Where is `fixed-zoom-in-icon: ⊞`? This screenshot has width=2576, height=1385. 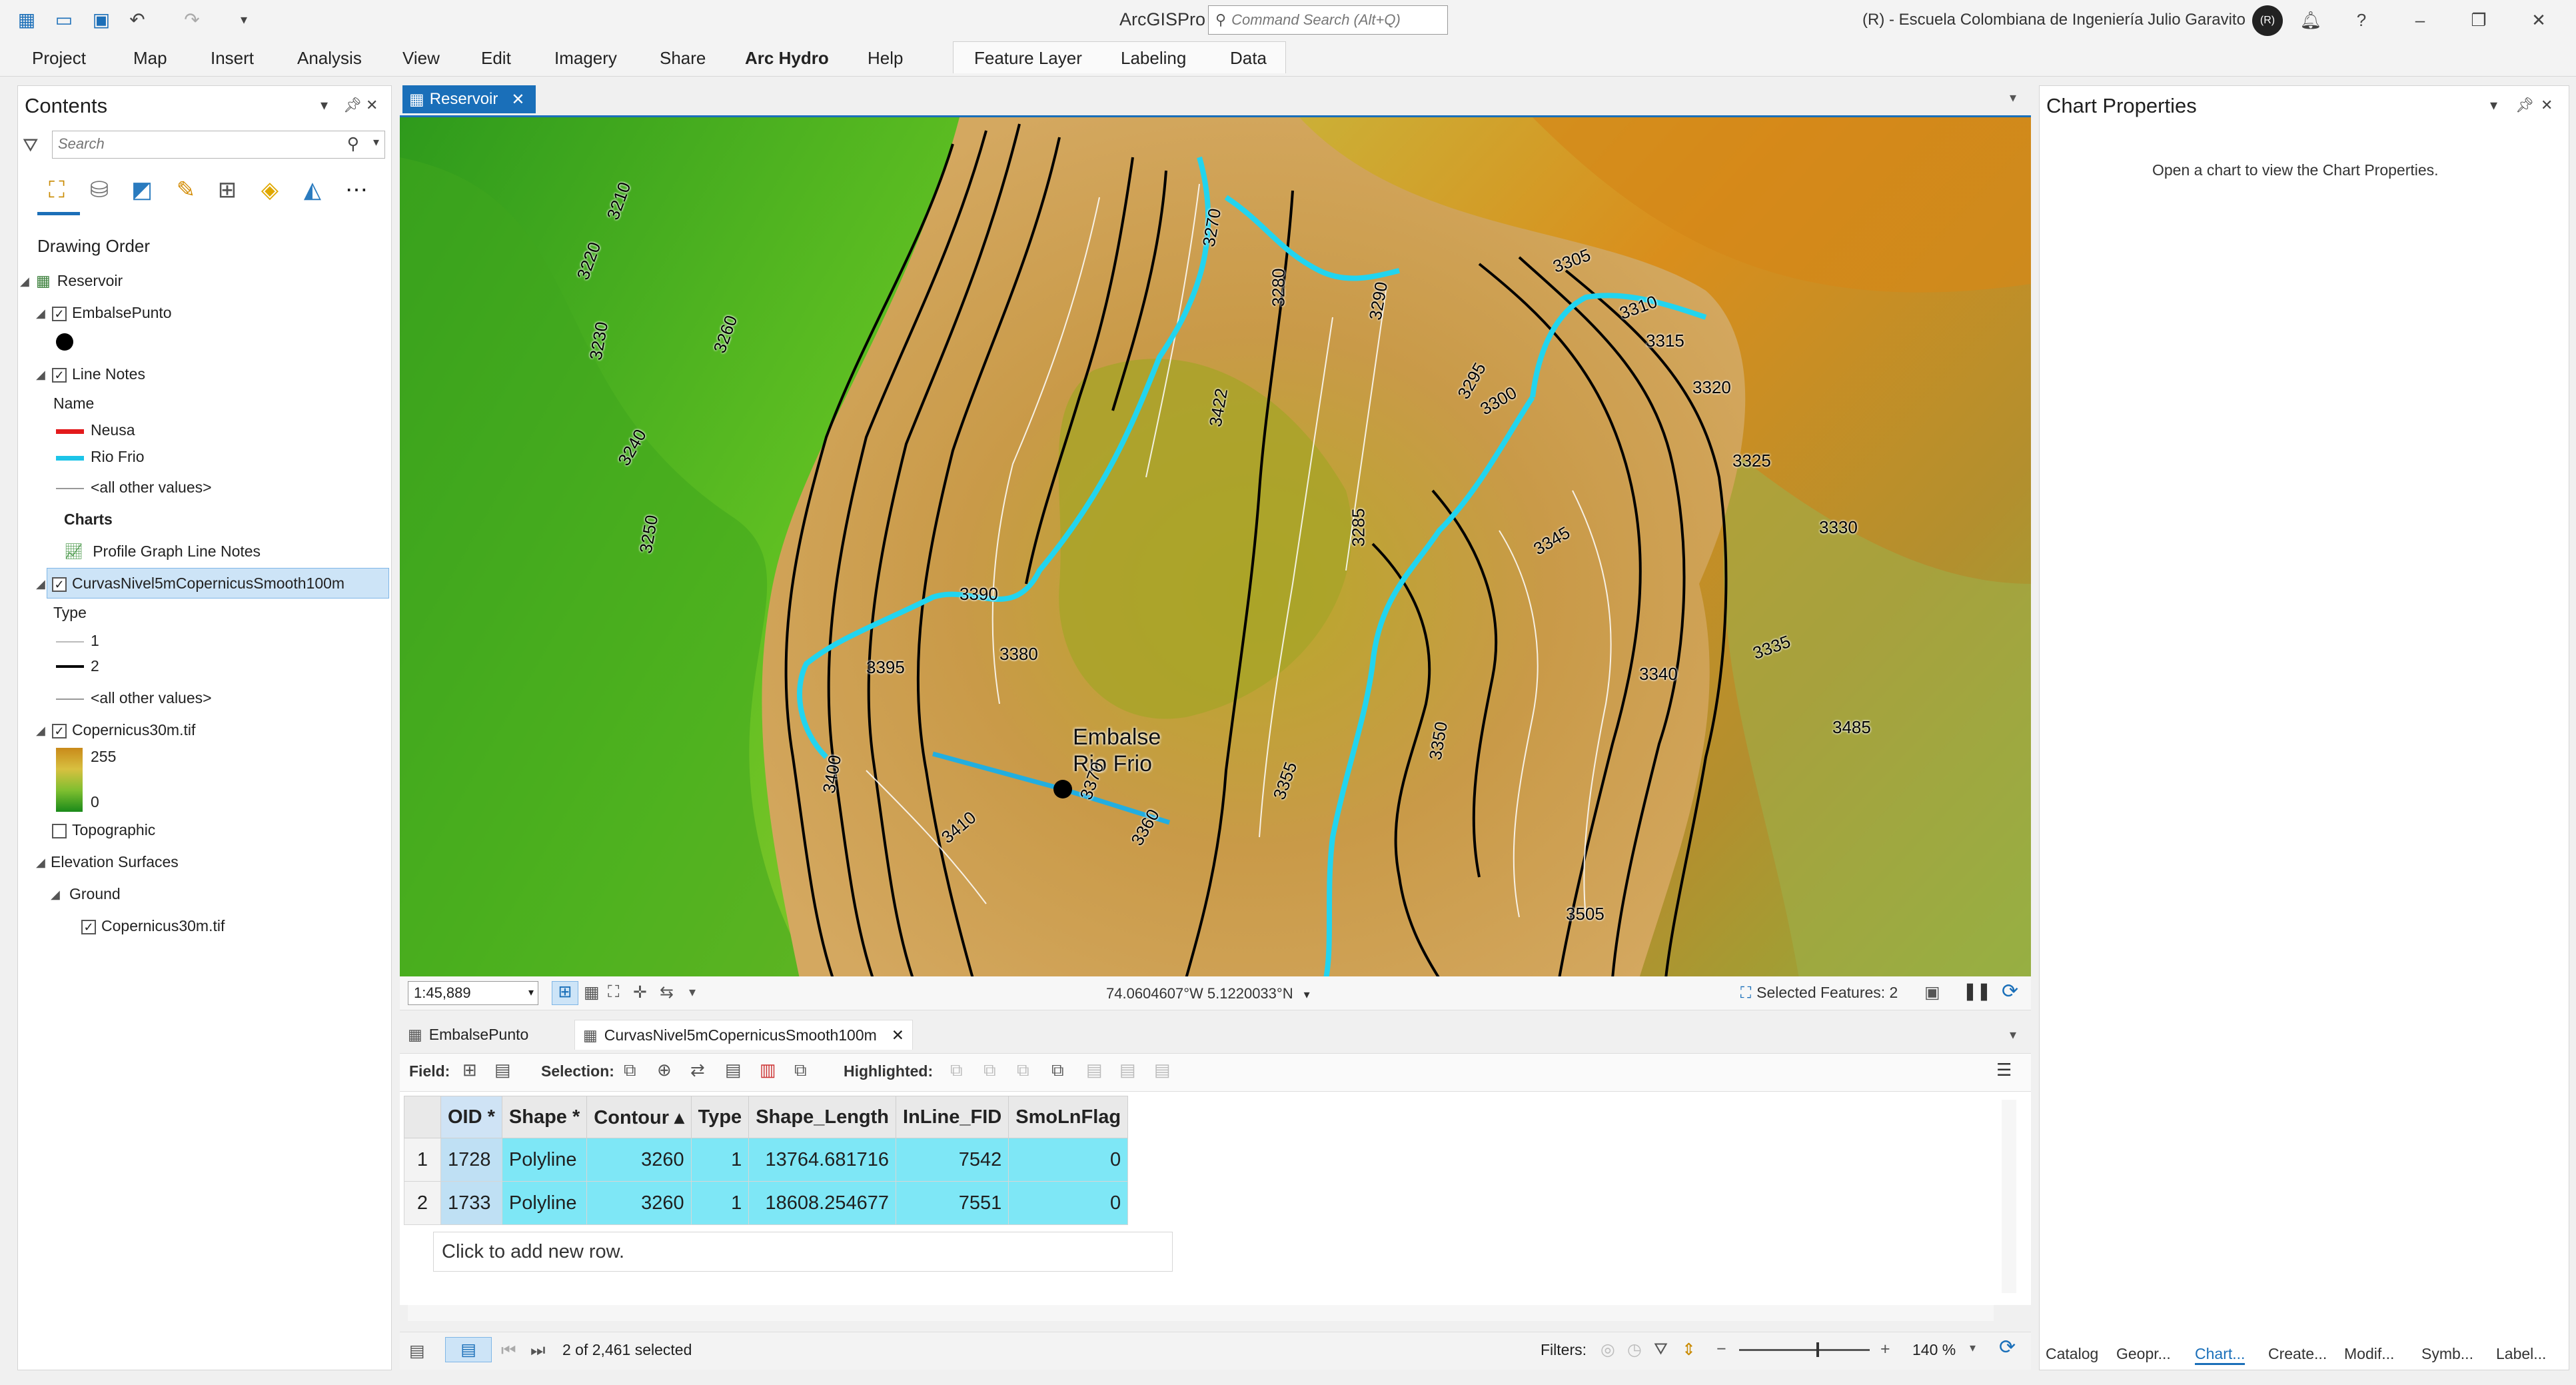 fixed-zoom-in-icon: ⊞ is located at coordinates (565, 993).